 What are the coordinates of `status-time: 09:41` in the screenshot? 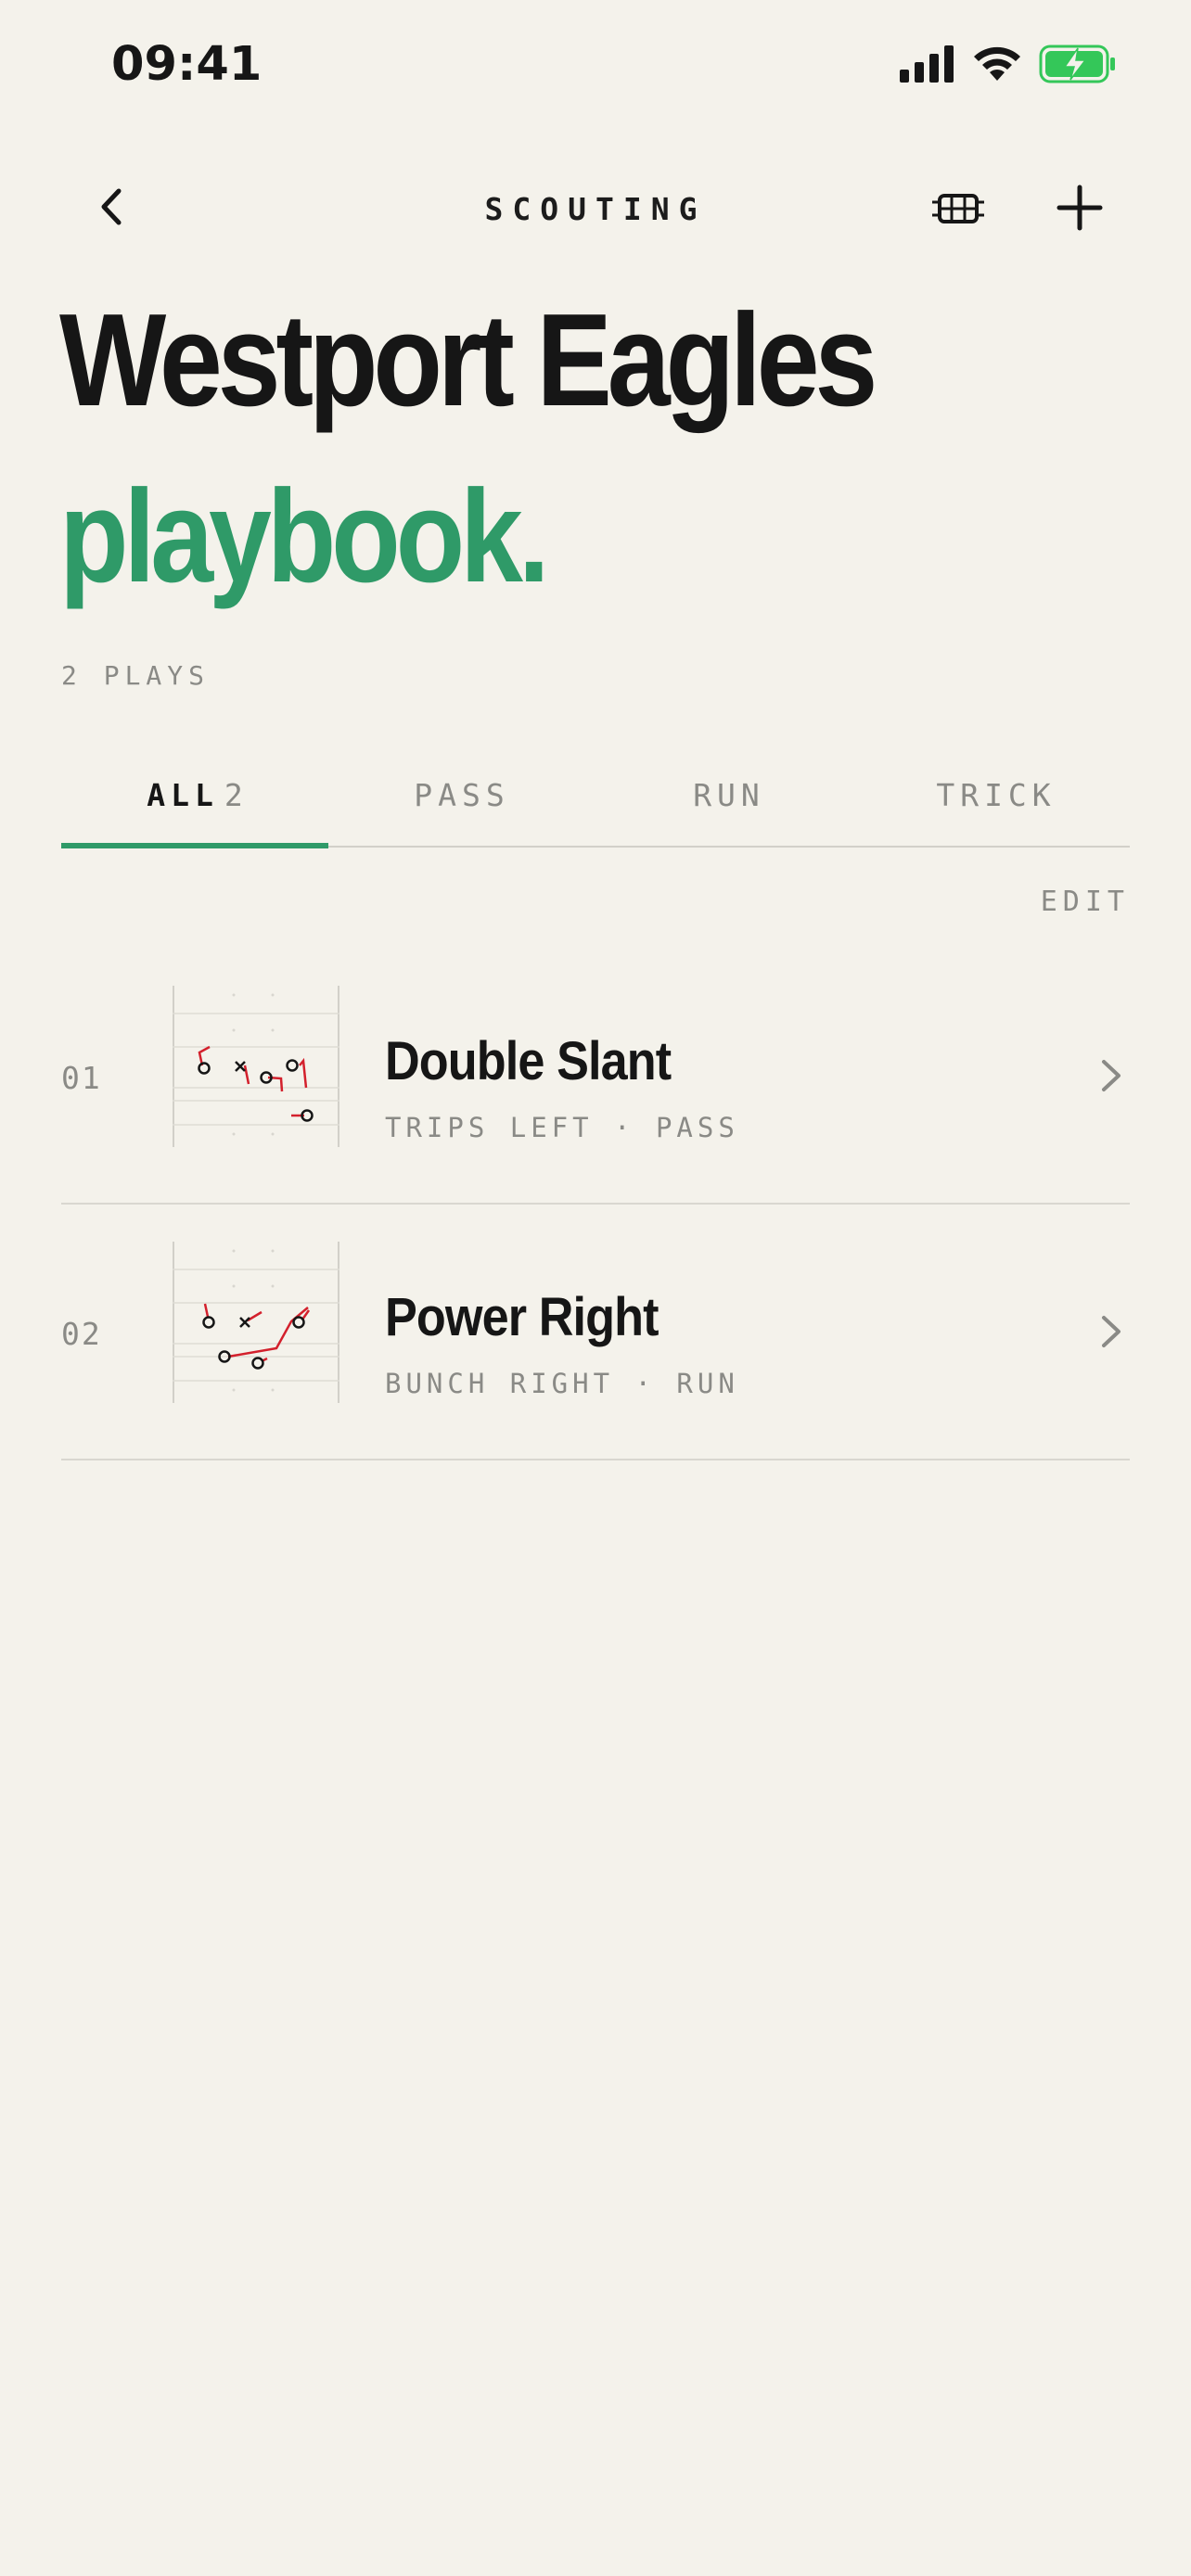 It's located at (187, 64).